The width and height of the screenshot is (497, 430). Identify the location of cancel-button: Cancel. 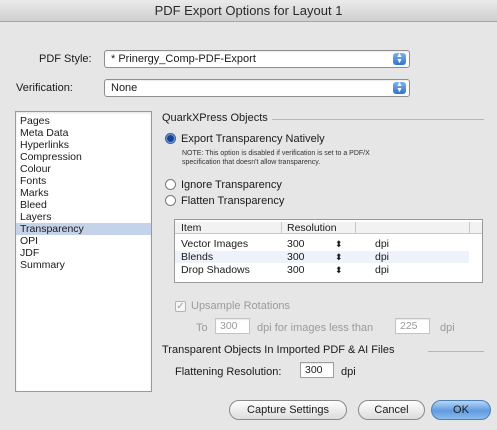
(391, 410).